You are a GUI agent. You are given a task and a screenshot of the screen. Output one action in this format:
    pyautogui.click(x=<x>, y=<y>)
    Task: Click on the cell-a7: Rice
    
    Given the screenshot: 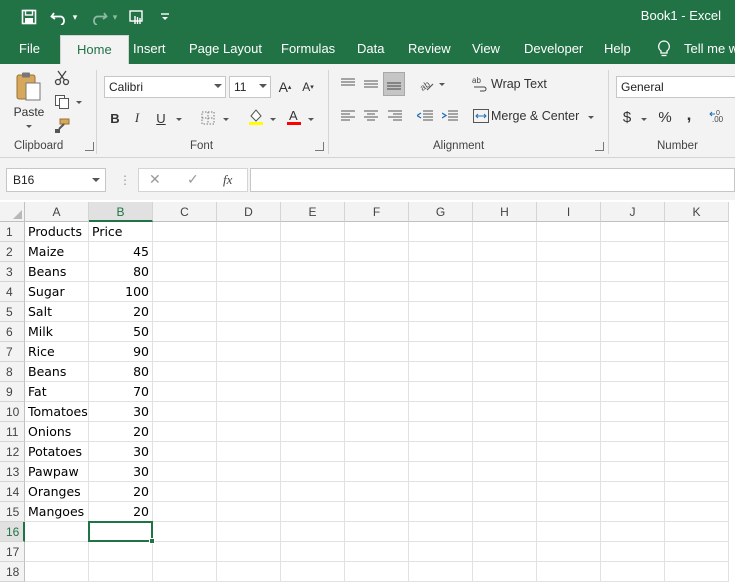 What is the action you would take?
    pyautogui.click(x=57, y=352)
    